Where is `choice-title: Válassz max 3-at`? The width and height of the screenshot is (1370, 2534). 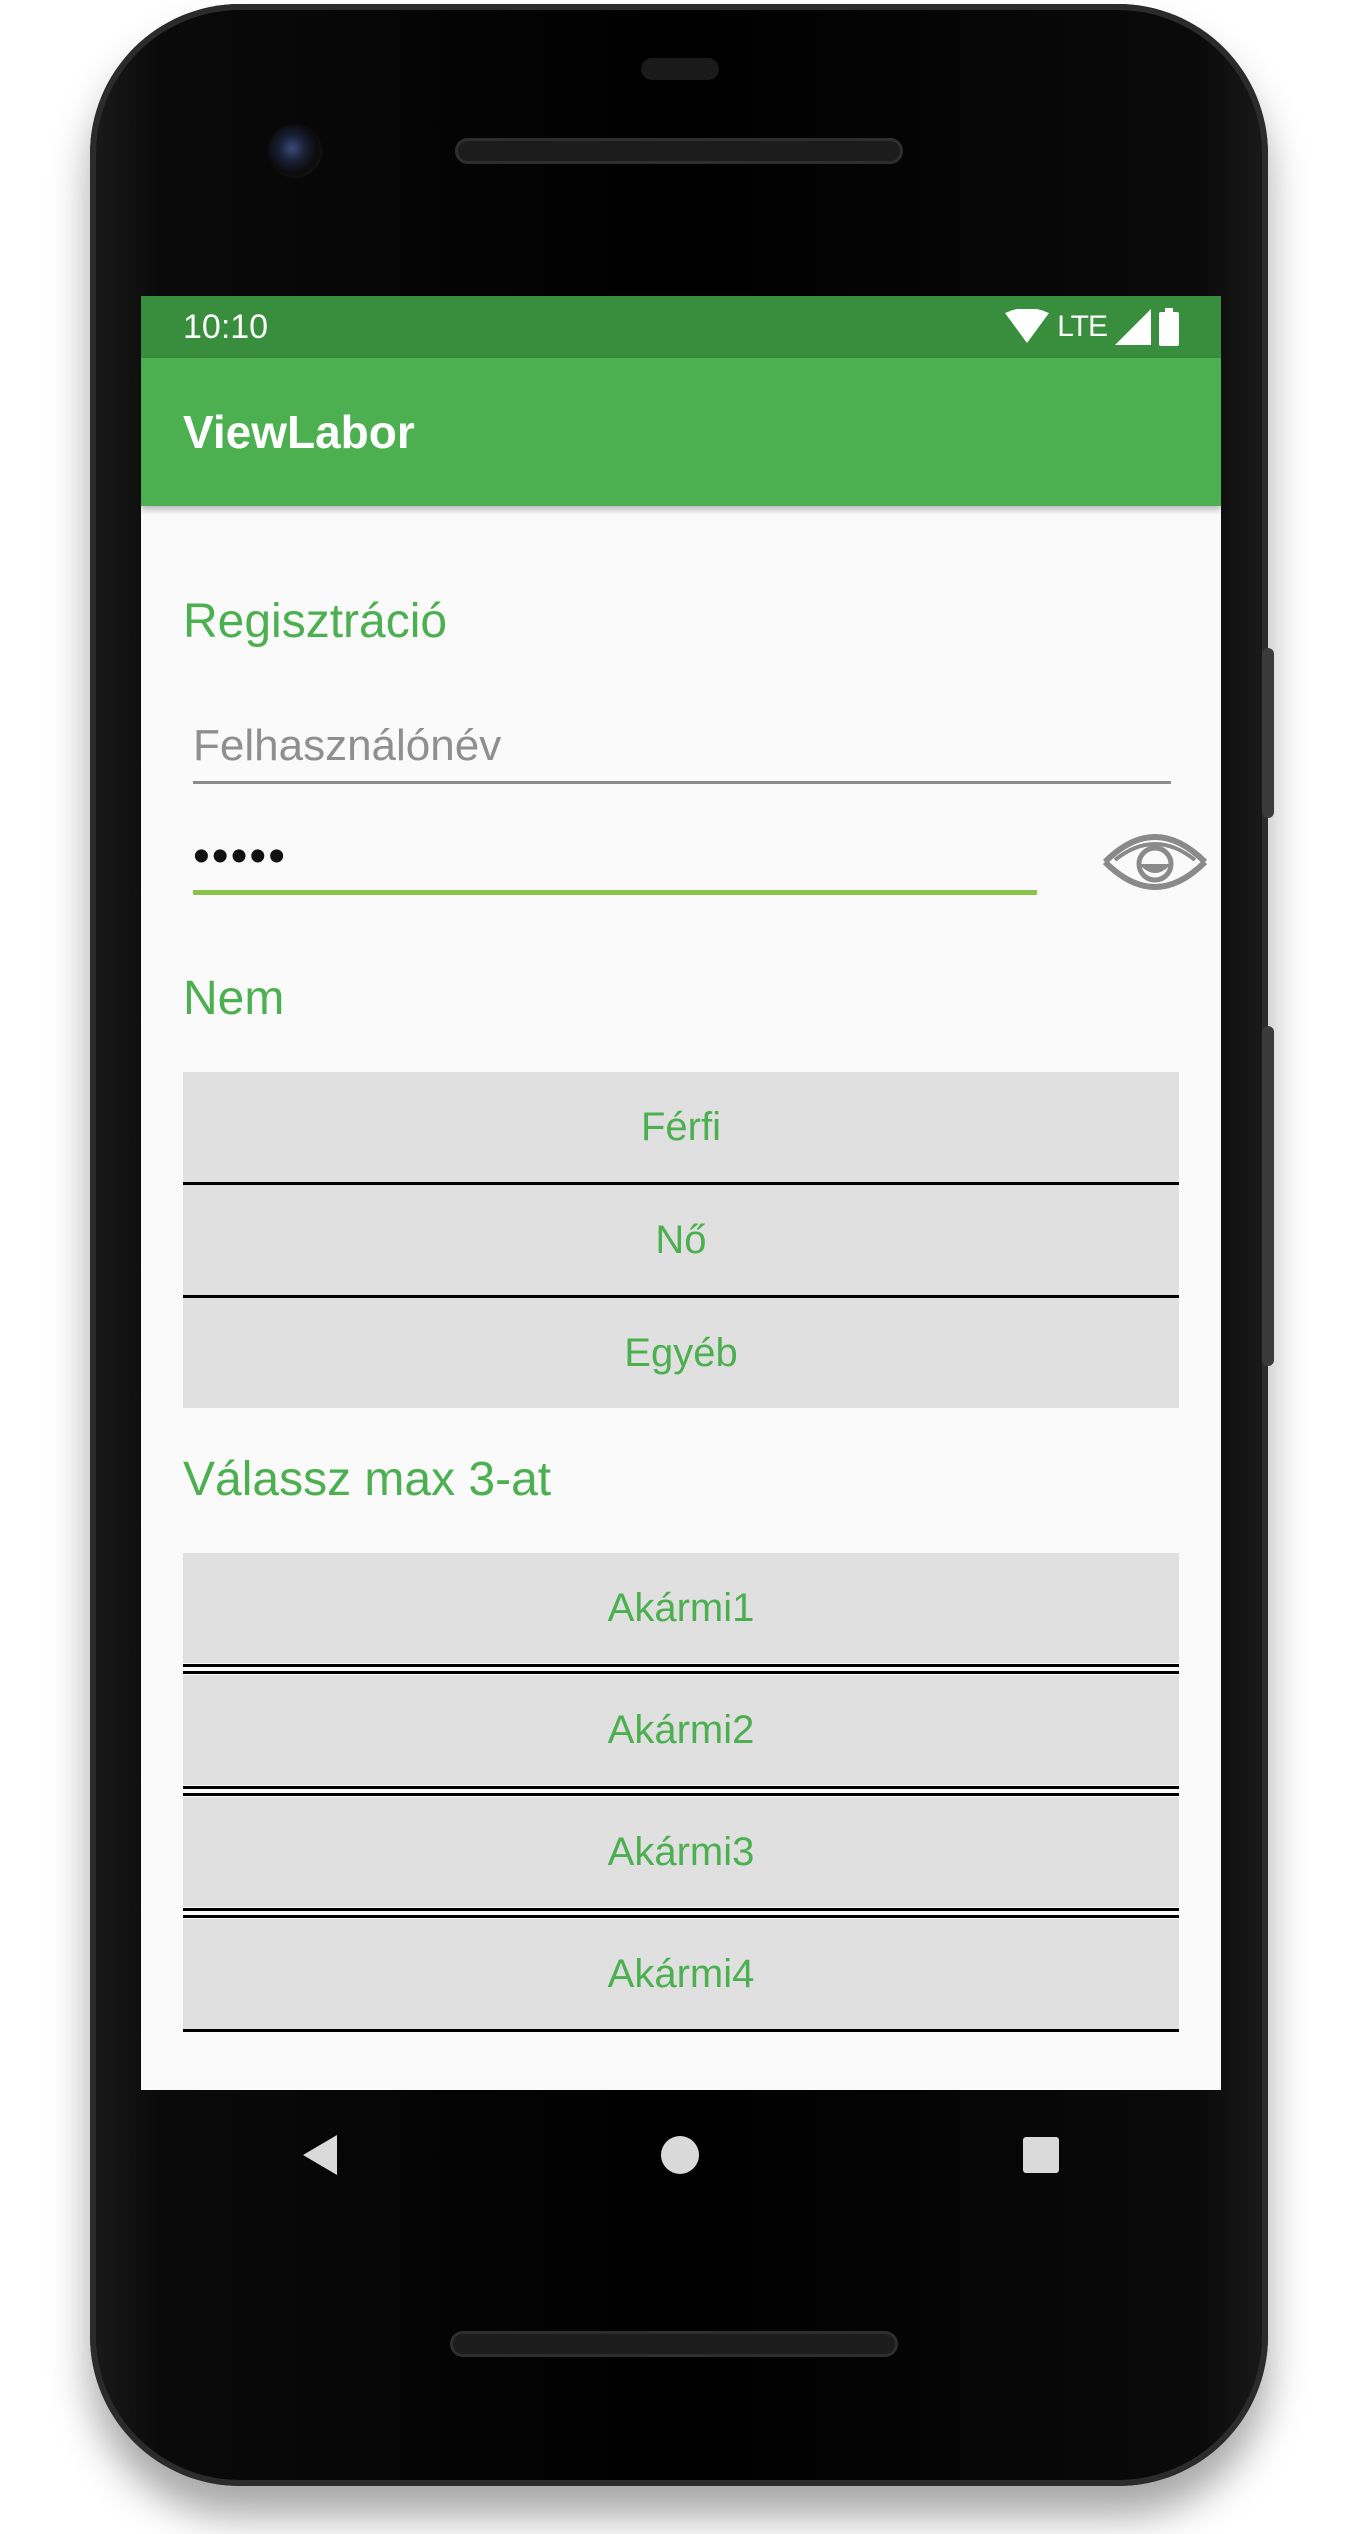
choice-title: Válassz max 3-at is located at coordinates (367, 1479).